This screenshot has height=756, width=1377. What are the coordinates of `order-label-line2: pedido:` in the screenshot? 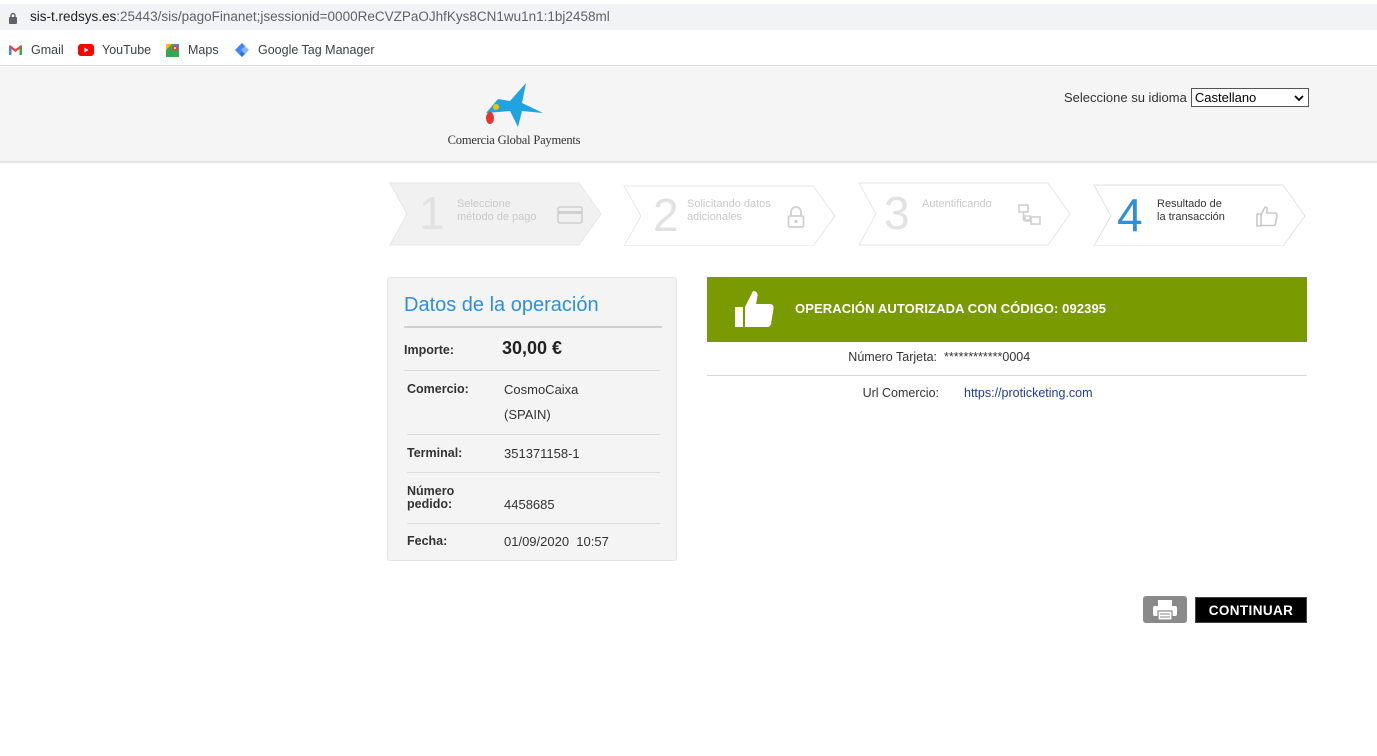 It's located at (430, 504).